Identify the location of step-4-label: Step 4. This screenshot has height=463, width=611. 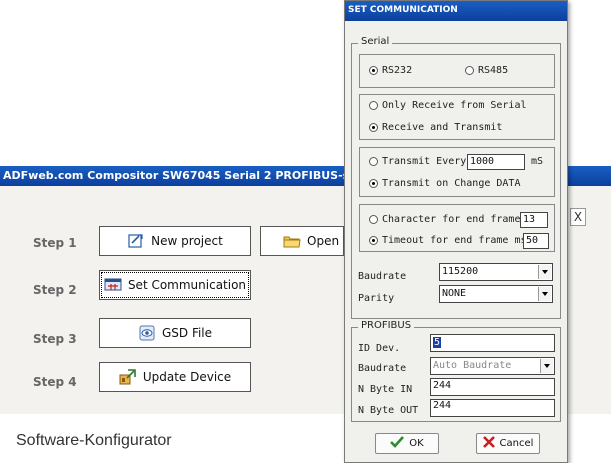
(55, 382).